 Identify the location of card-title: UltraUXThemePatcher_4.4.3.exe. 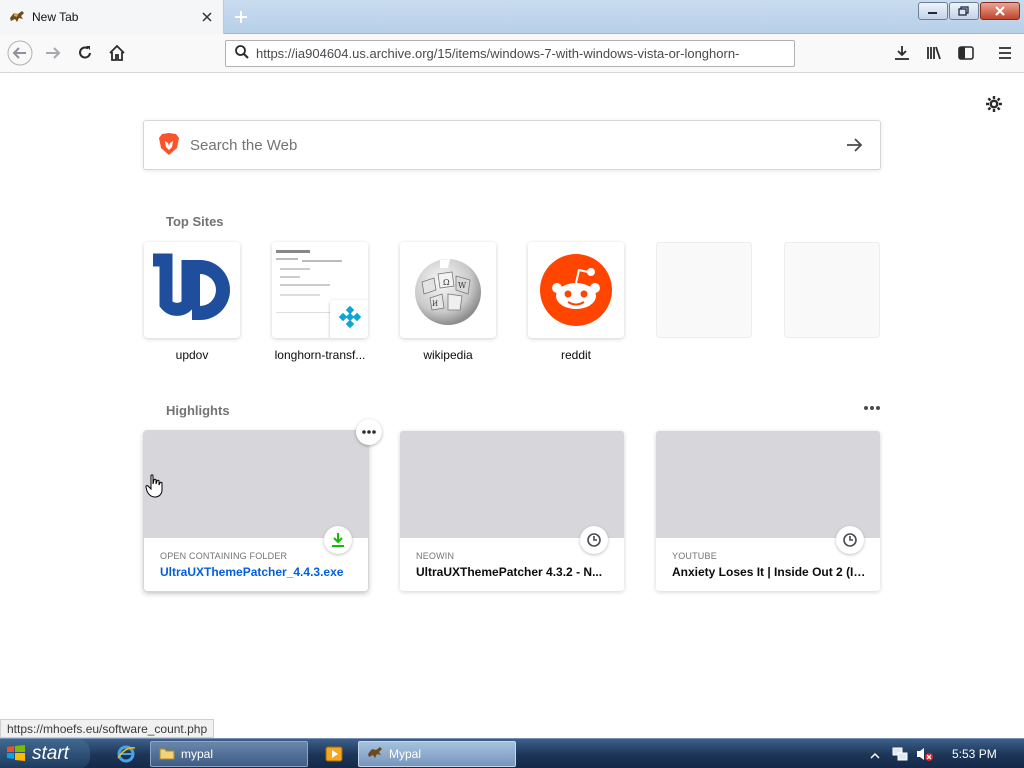
(252, 572).